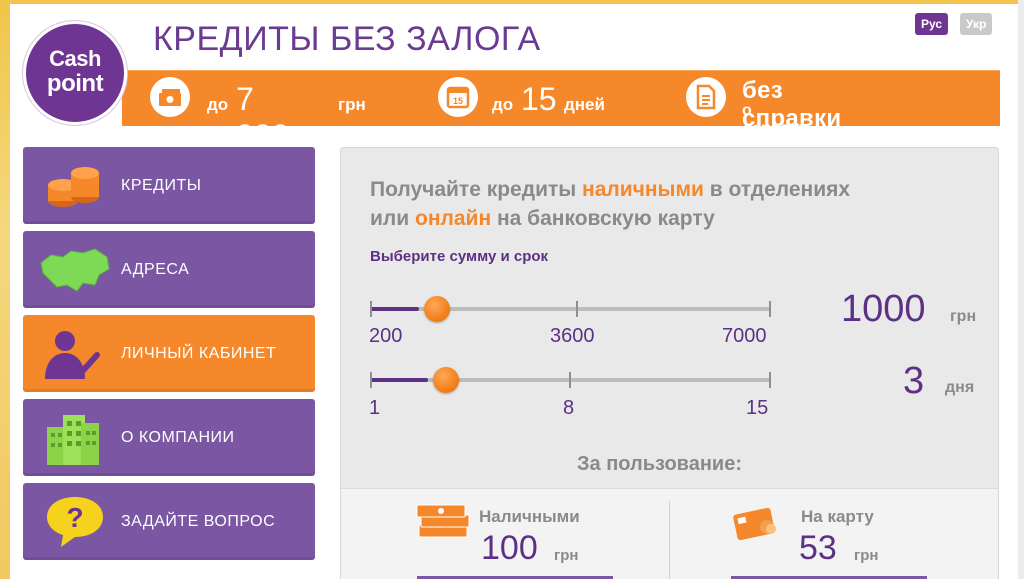 The height and width of the screenshot is (579, 1024). I want to click on sidebar-item-label: КРЕДИТЫ, so click(161, 185).